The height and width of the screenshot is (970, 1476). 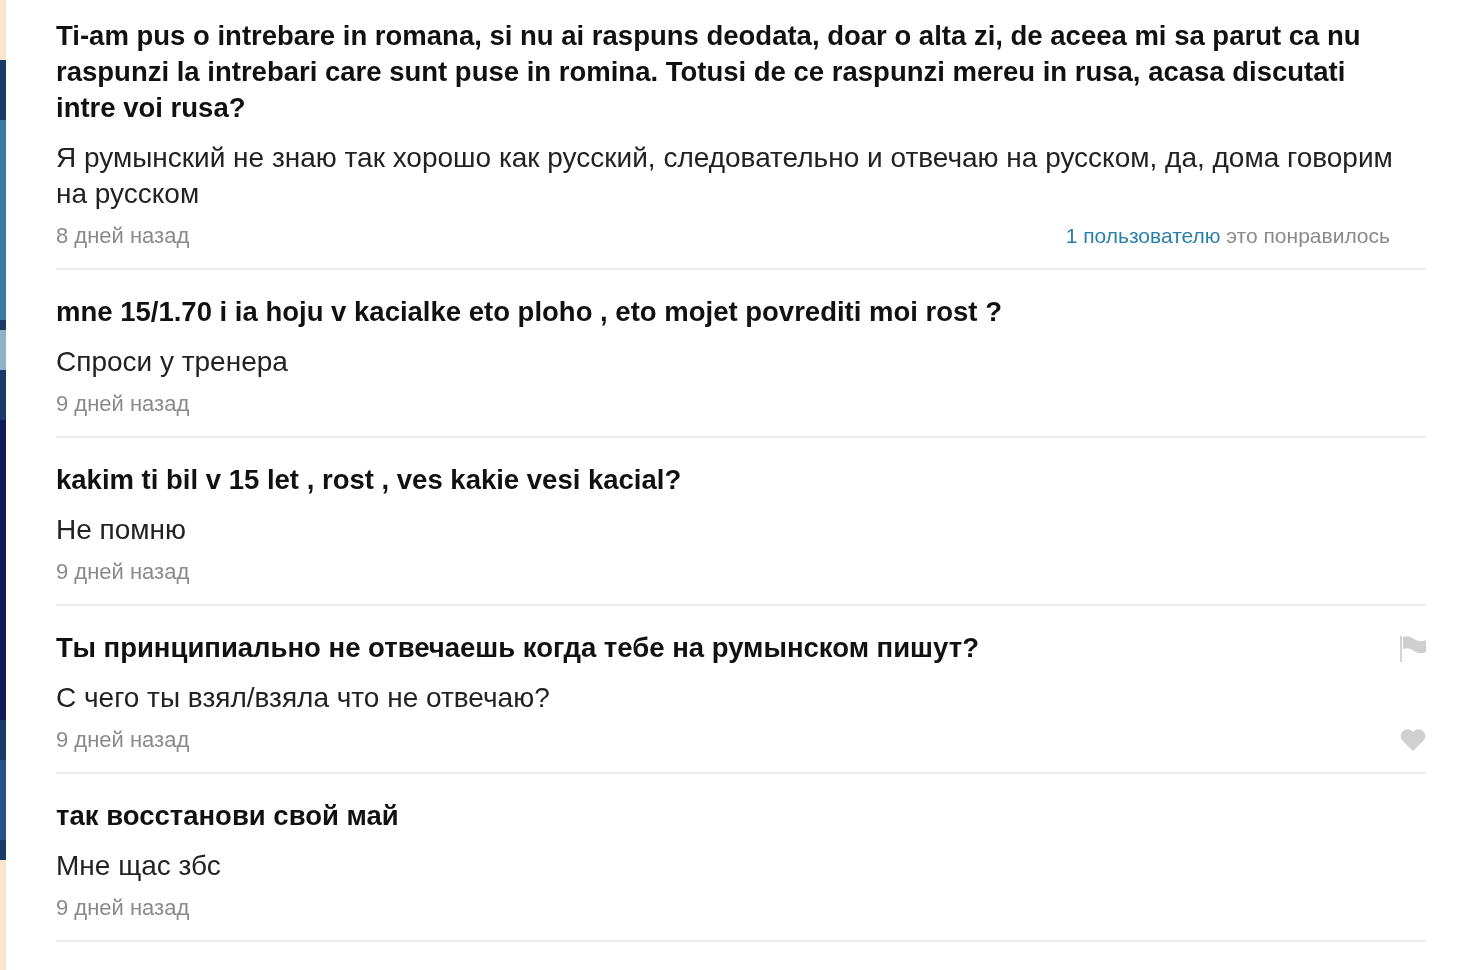 What do you see at coordinates (529, 312) in the screenshot?
I see `question-text: mne 15/1.70 i ia hoju v kacialke eto ploho , eto mojet povrediti moi rost ?` at bounding box center [529, 312].